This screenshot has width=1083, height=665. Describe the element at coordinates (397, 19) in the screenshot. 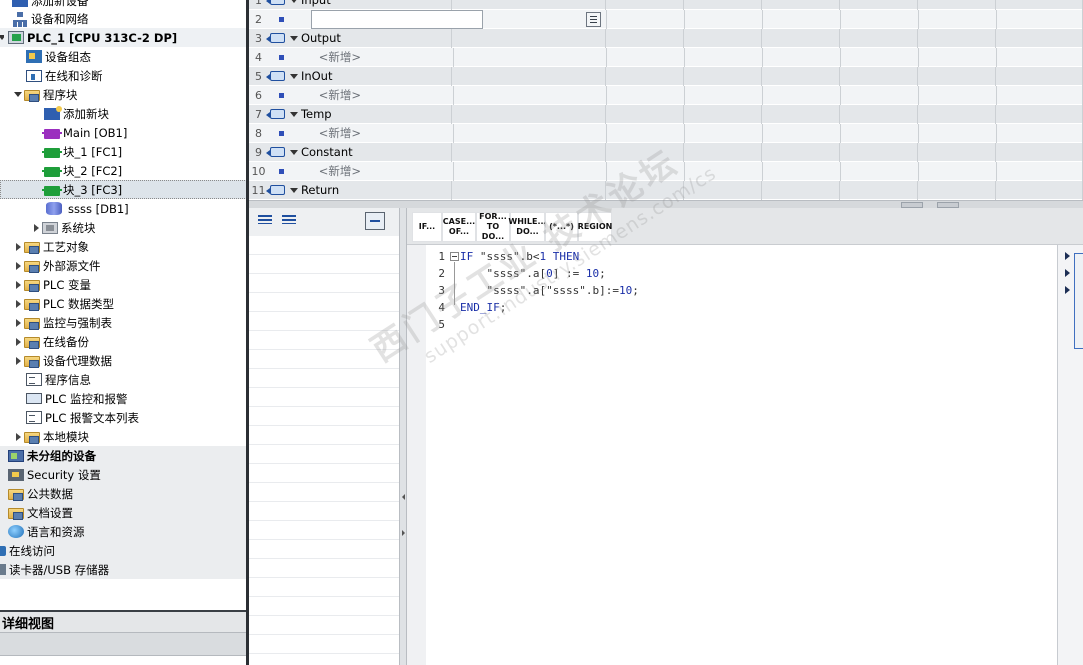

I see `new-entry-edit-box` at that location.